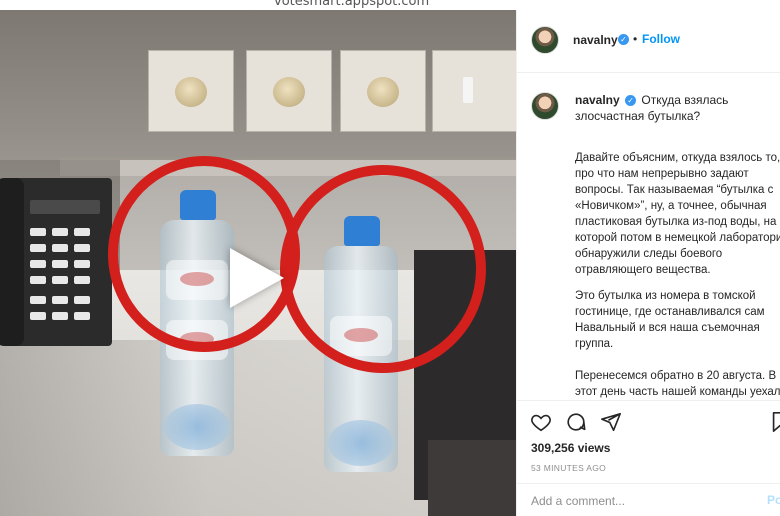  What do you see at coordinates (383, 269) in the screenshot?
I see `video-red-circle-right` at bounding box center [383, 269].